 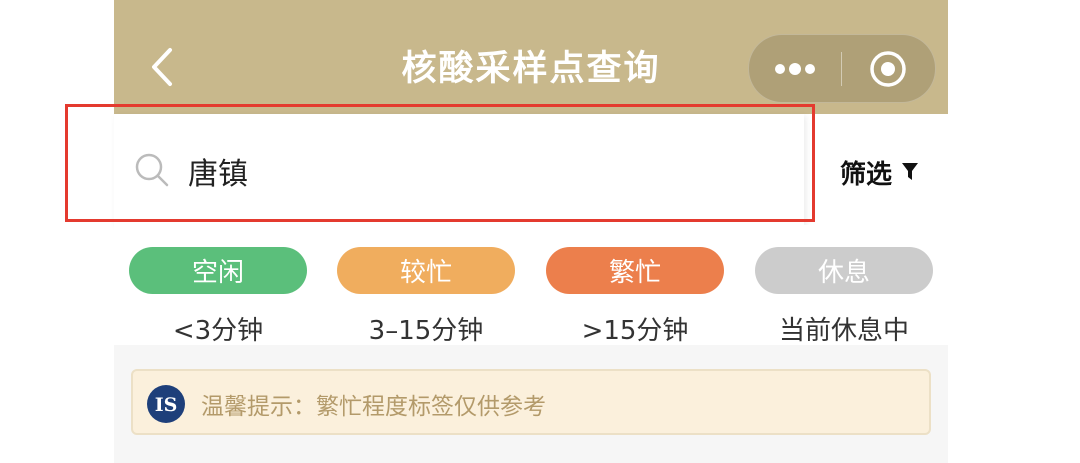 What do you see at coordinates (866, 174) in the screenshot?
I see `filter-label: 筛选` at bounding box center [866, 174].